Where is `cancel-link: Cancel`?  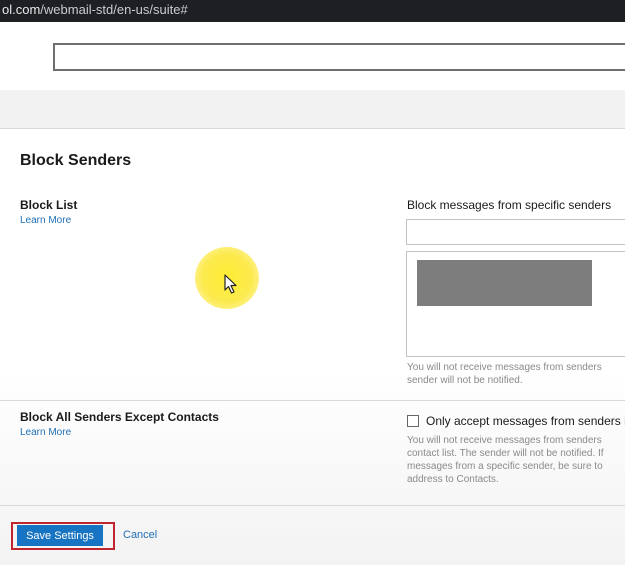 cancel-link: Cancel is located at coordinates (140, 535).